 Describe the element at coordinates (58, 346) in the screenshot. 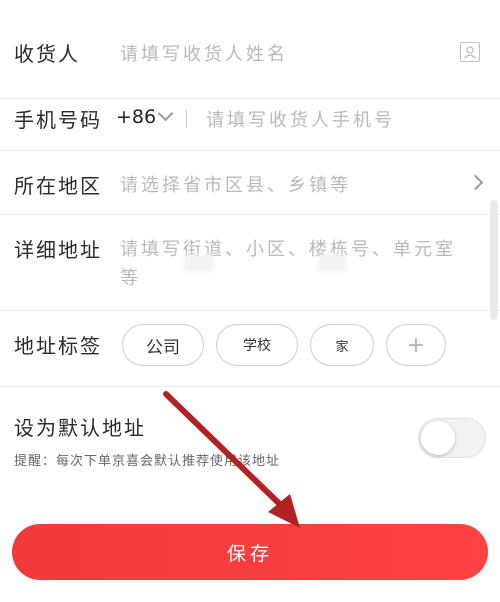

I see `tags-label: 地址标签` at that location.